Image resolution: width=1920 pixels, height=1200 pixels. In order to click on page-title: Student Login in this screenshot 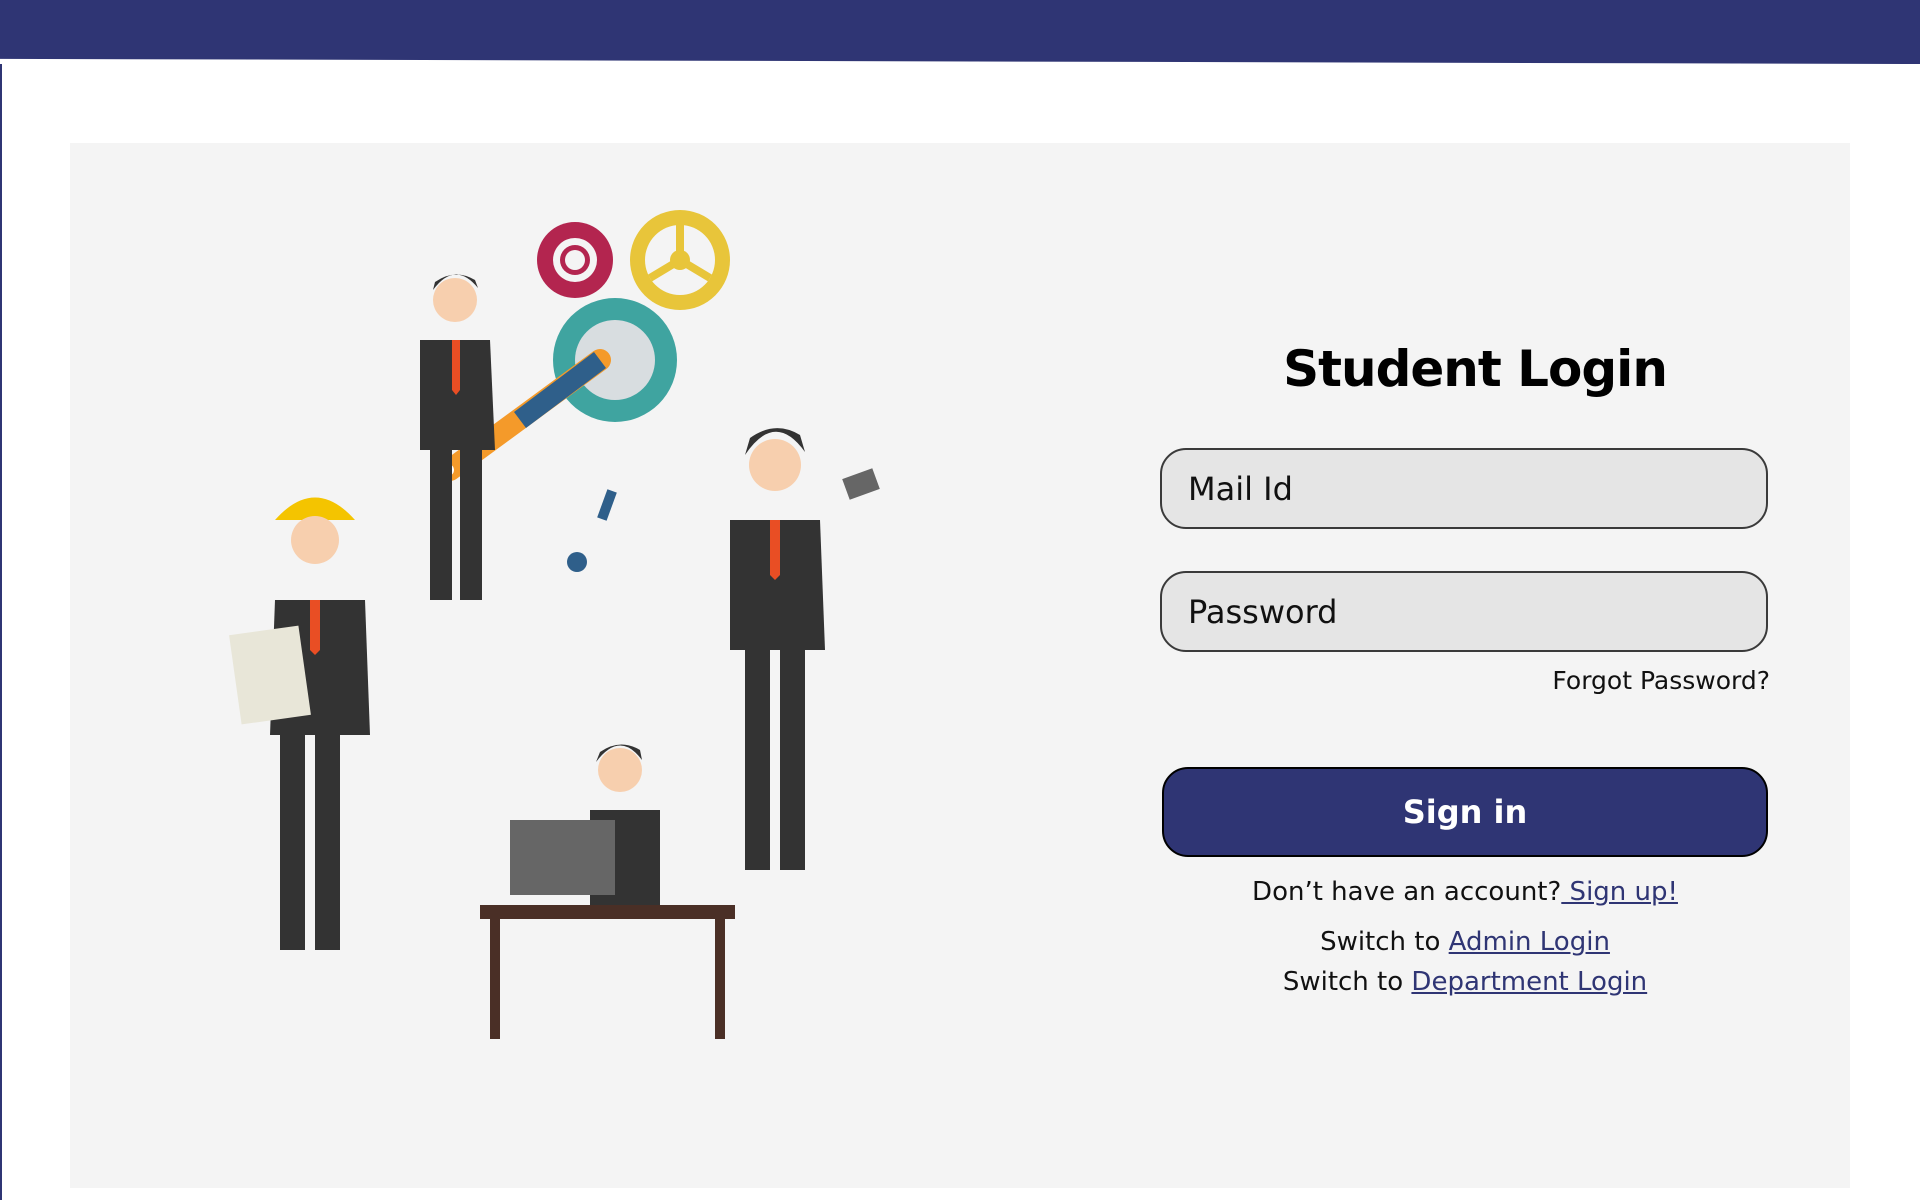, I will do `click(1475, 369)`.